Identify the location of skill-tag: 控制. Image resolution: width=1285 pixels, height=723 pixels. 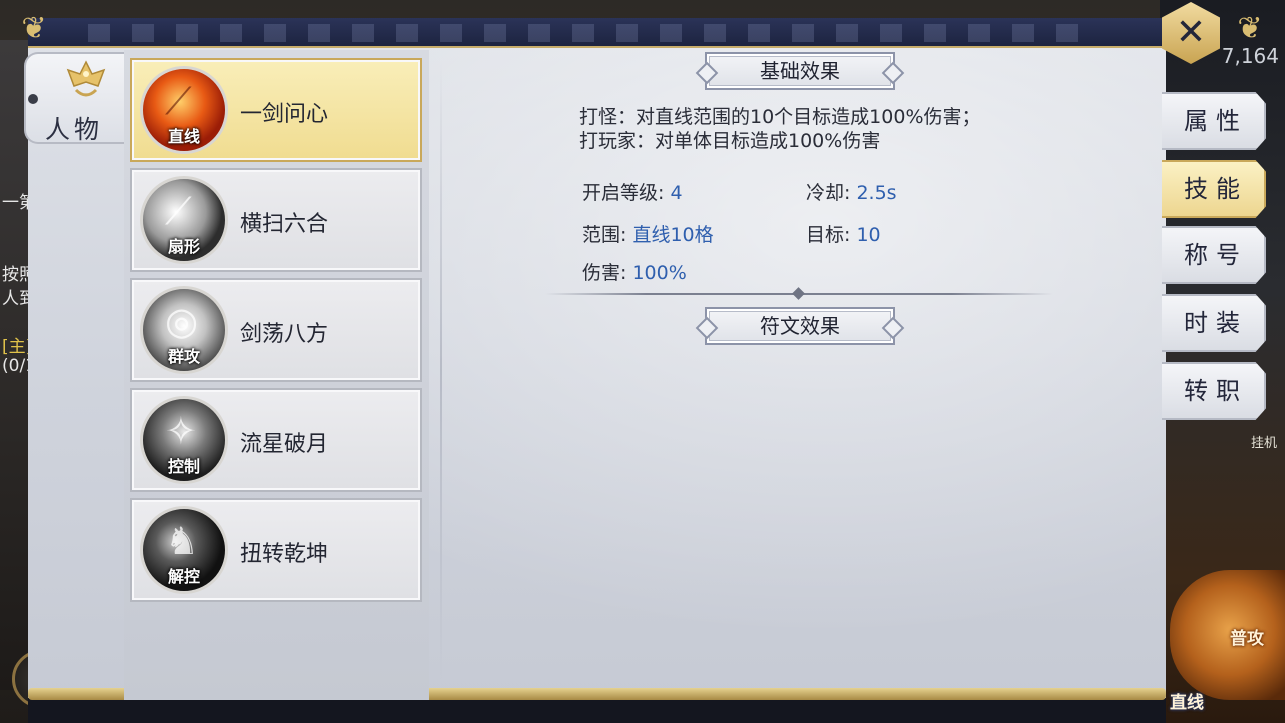
(183, 466).